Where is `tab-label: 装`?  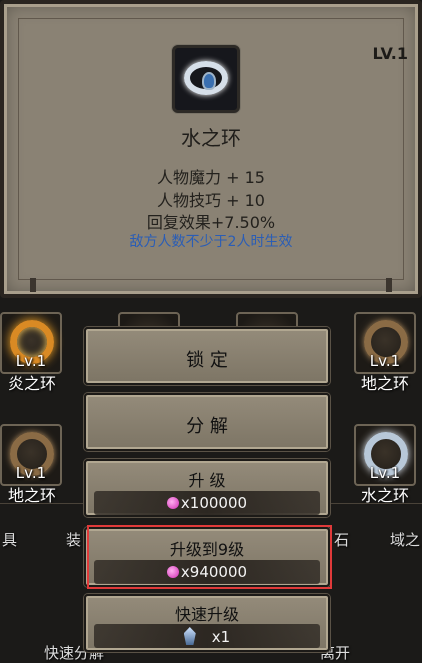
tab-label: 装 is located at coordinates (73, 539).